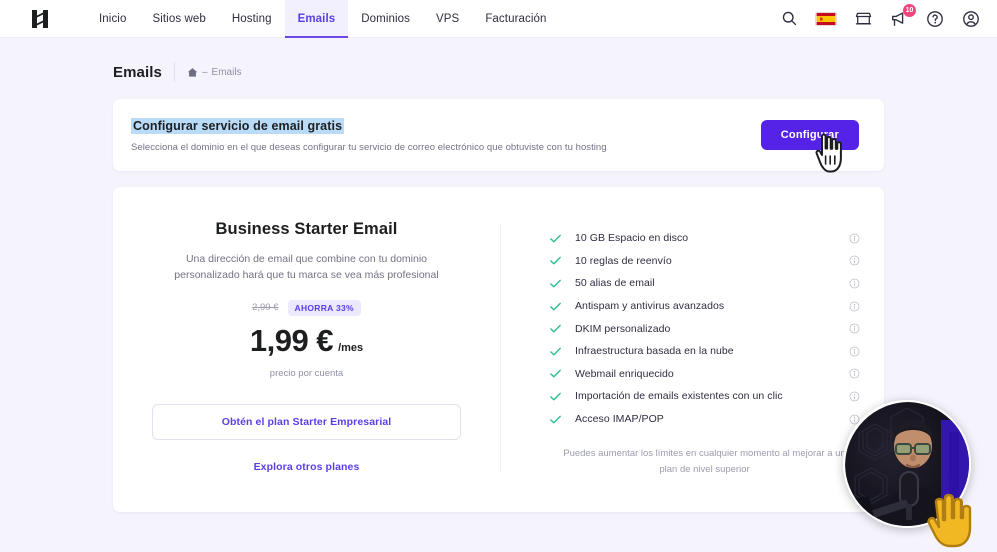 This screenshot has width=997, height=552. Describe the element at coordinates (306, 373) in the screenshot. I see `price-note: precio por cuenta` at that location.